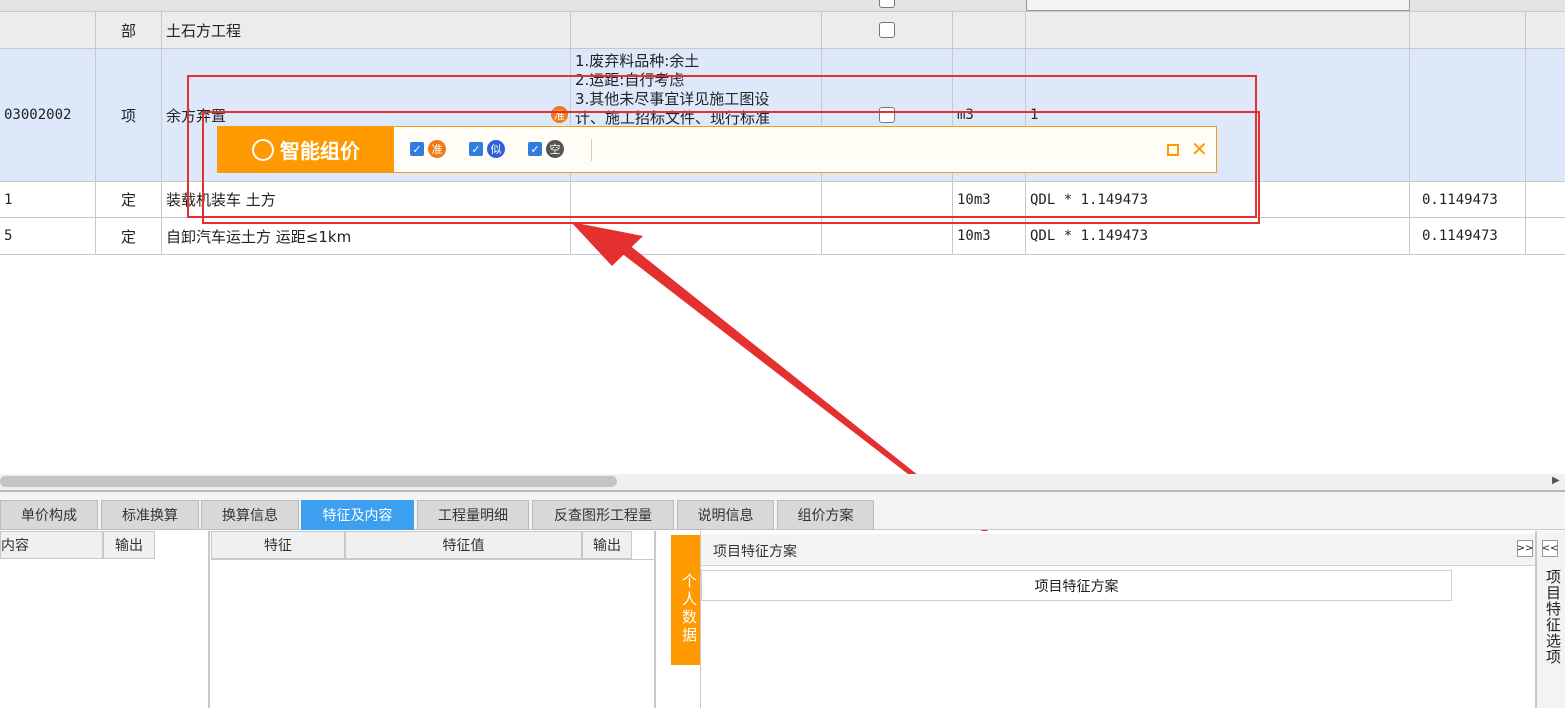 Image resolution: width=1565 pixels, height=708 pixels. Describe the element at coordinates (1553, 617) in the screenshot. I see `side-options-label: 项目特征选项` at that location.